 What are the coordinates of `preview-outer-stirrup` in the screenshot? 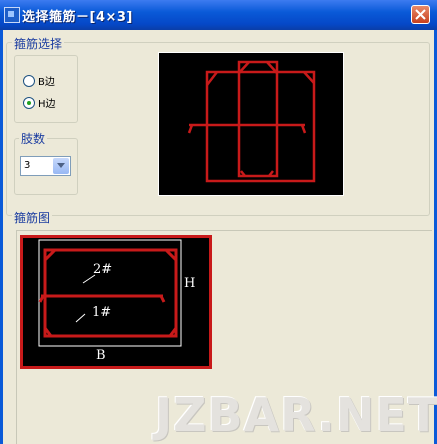 It's located at (260, 126).